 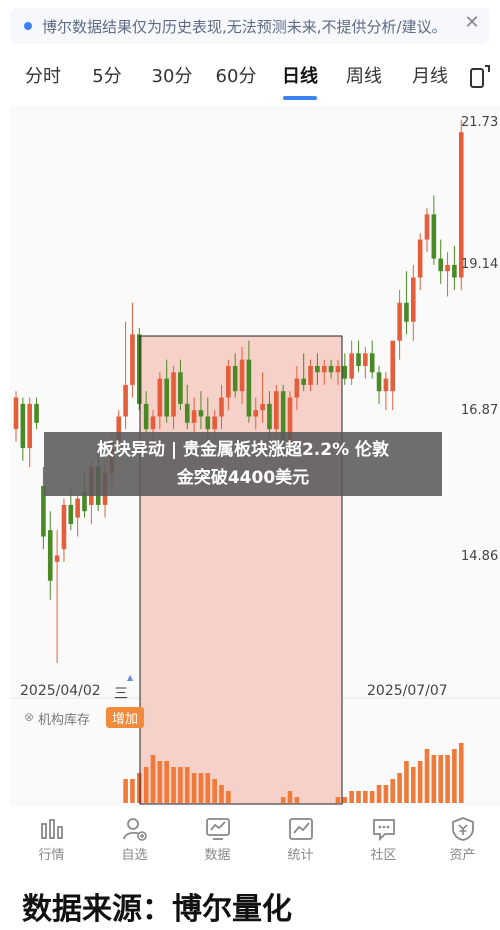 What do you see at coordinates (480, 122) in the screenshot?
I see `price-tick: 21.73` at bounding box center [480, 122].